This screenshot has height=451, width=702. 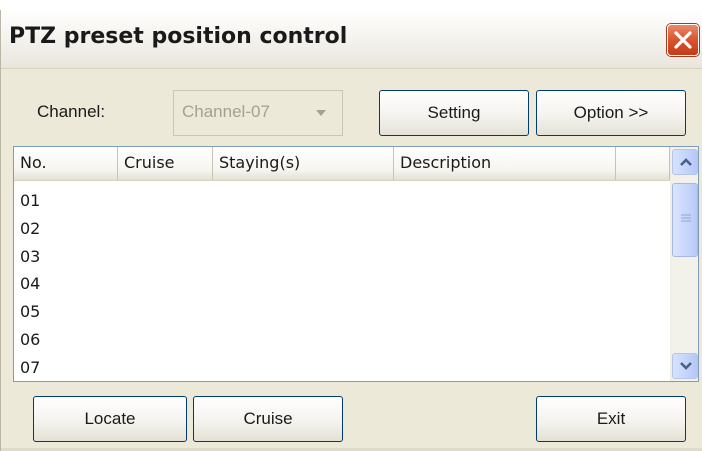 I want to click on locate-button: Locate, so click(x=110, y=419).